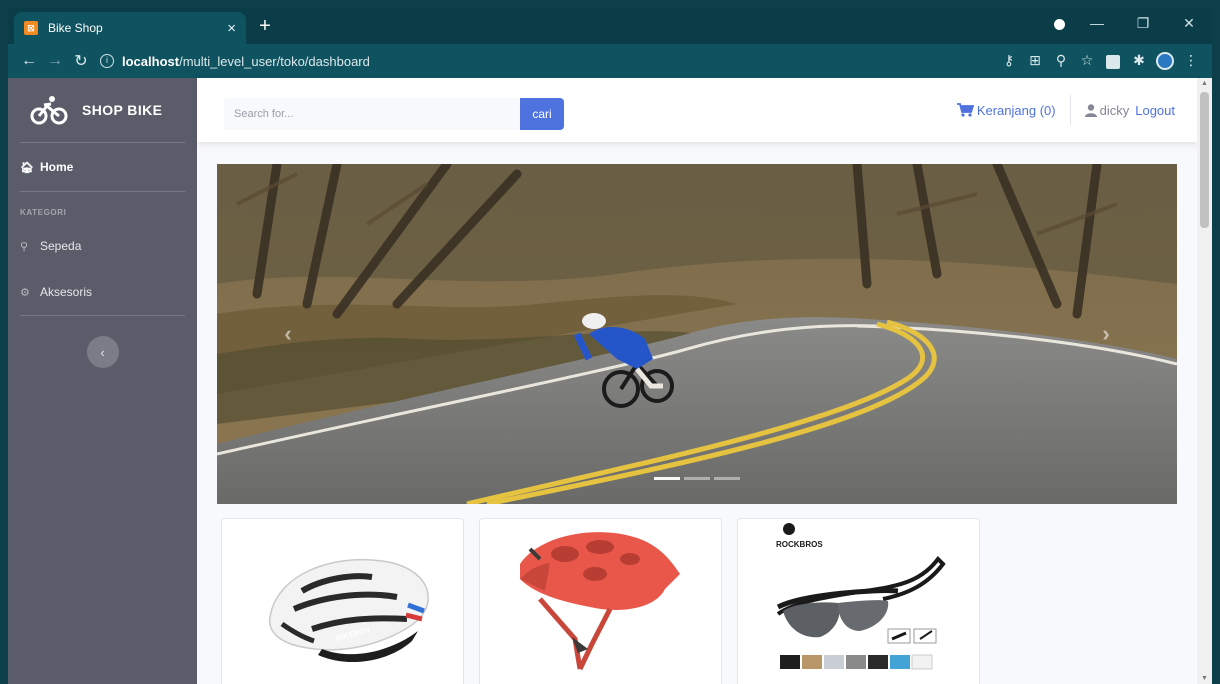 Image resolution: width=1220 pixels, height=684 pixels. What do you see at coordinates (1204, 381) in the screenshot?
I see `page-scrollbar: ▲ ▼` at bounding box center [1204, 381].